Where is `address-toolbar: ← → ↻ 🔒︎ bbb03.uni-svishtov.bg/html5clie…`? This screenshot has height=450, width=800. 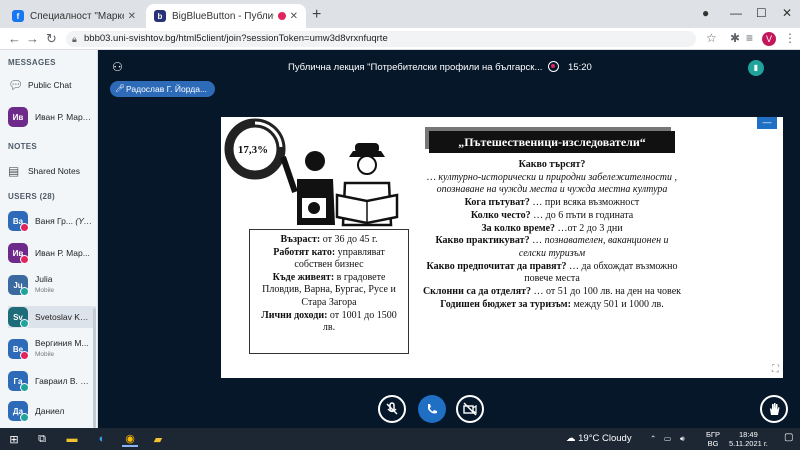
address-toolbar: ← → ↻ 🔒︎ bbb03.uni-svishtov.bg/html5clie… is located at coordinates (400, 39).